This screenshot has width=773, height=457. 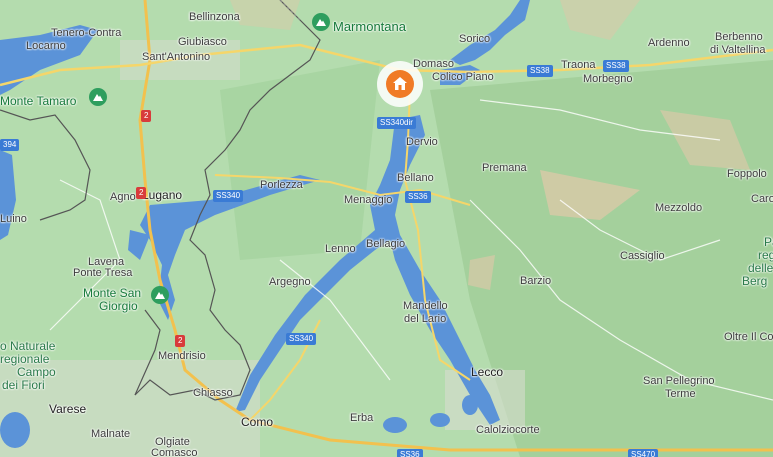 I want to click on place-label: Bellagio, so click(x=385, y=244).